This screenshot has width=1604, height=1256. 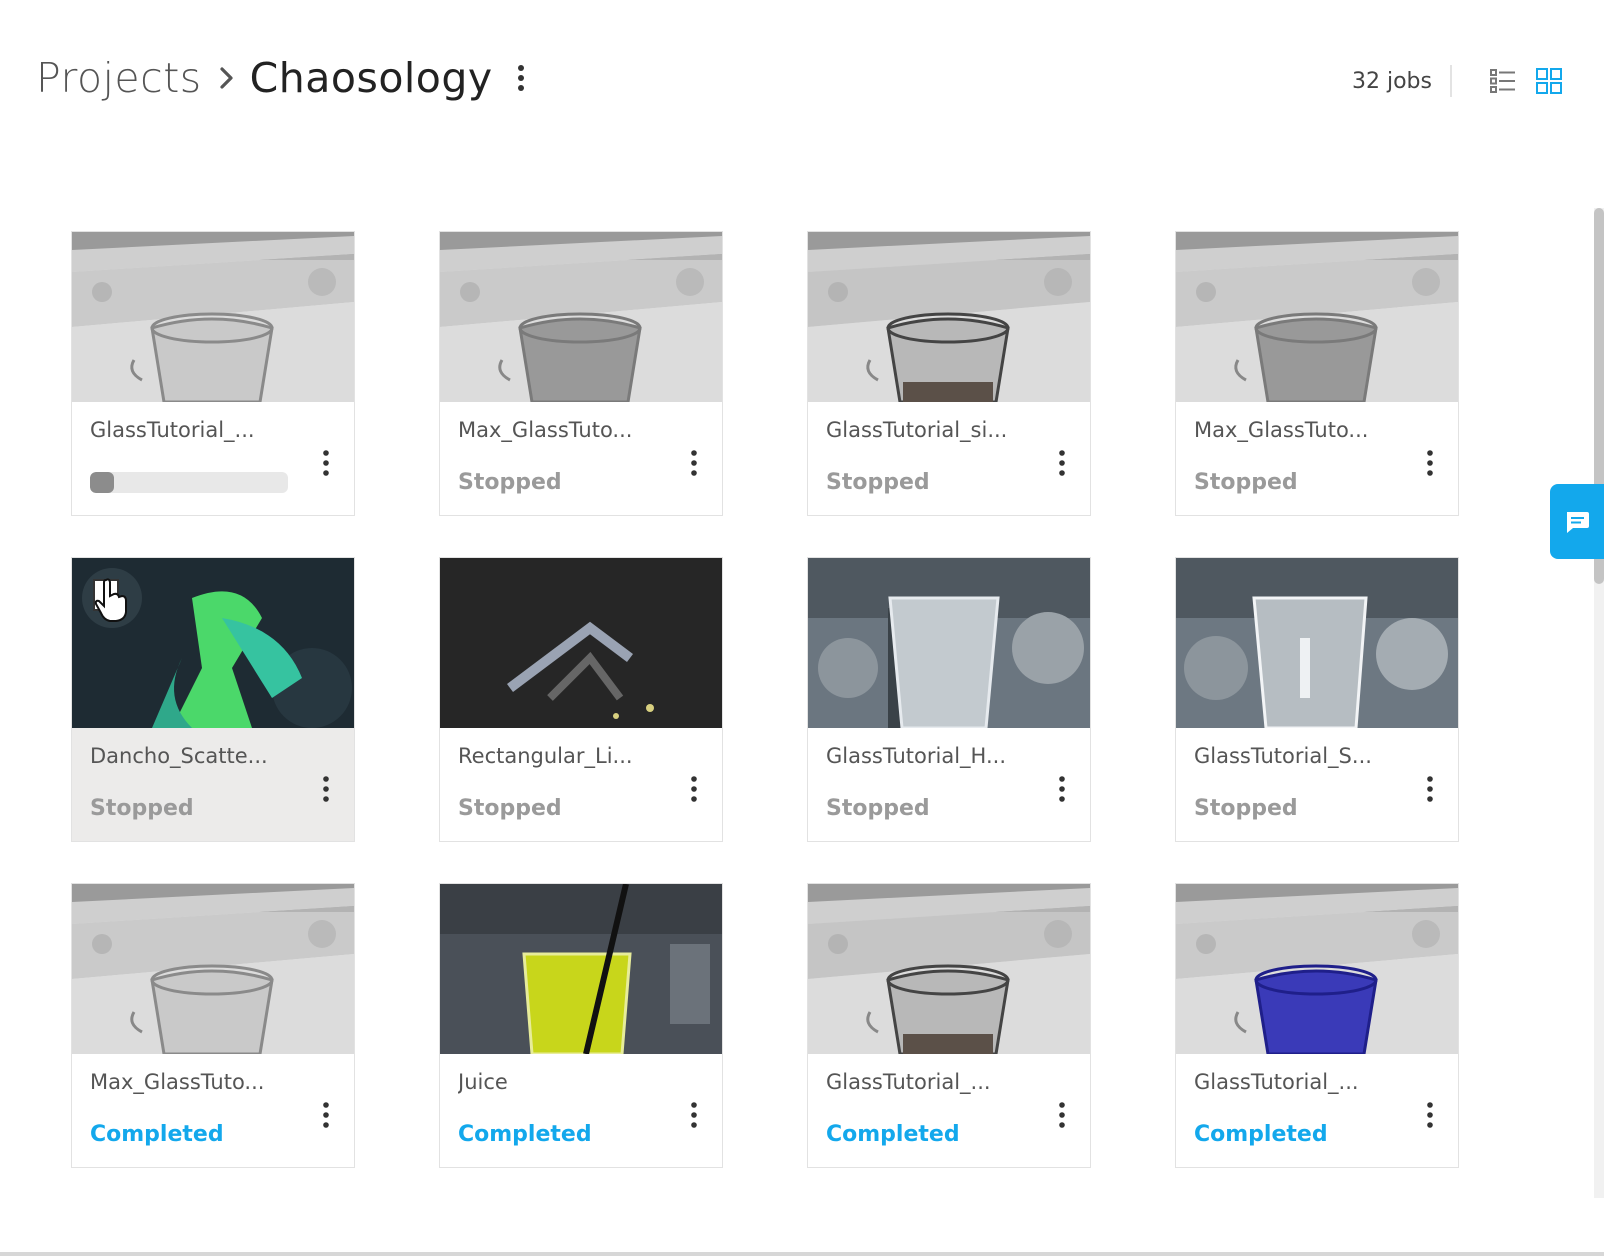 I want to click on job-card: GlassTutorial_H... Stopped, so click(x=949, y=699).